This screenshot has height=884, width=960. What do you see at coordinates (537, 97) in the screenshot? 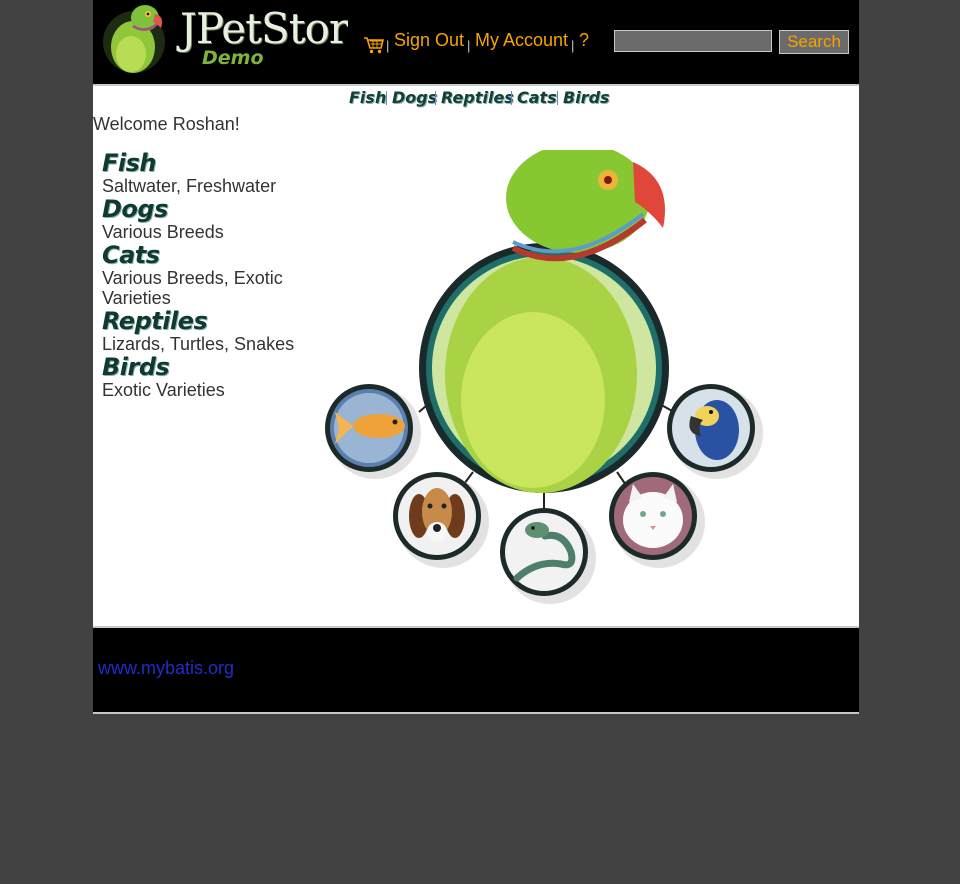
I see `quick-link-cats: Cats` at bounding box center [537, 97].